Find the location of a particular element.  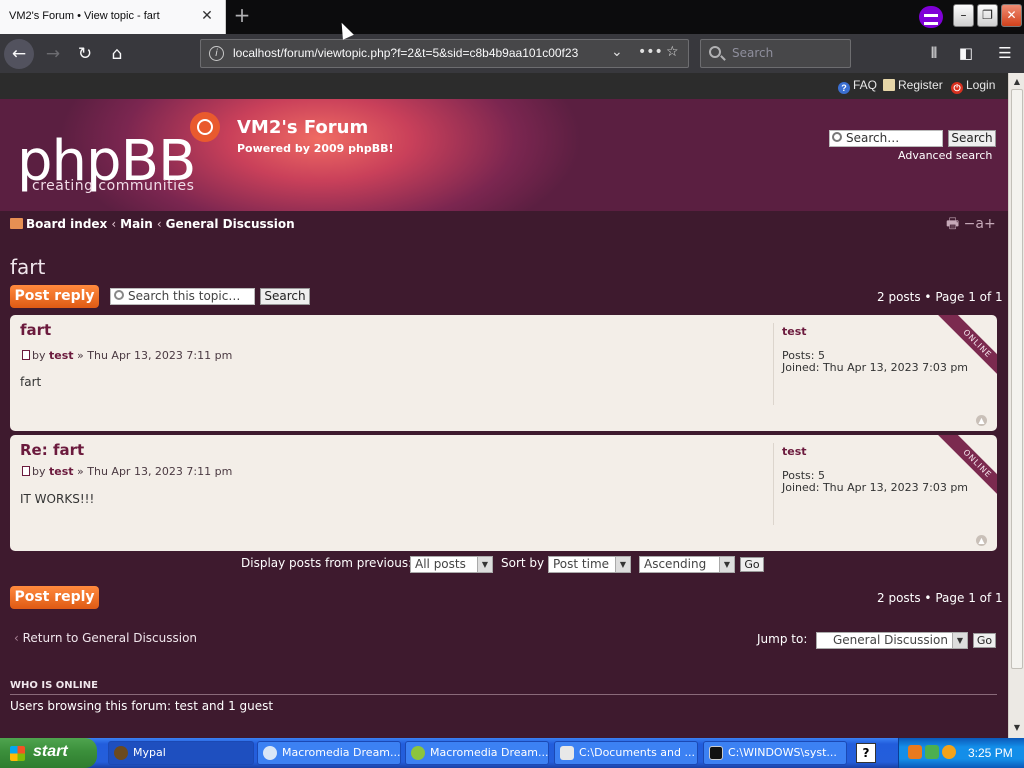

display-posts-select: All posts ▼ is located at coordinates (451, 564).